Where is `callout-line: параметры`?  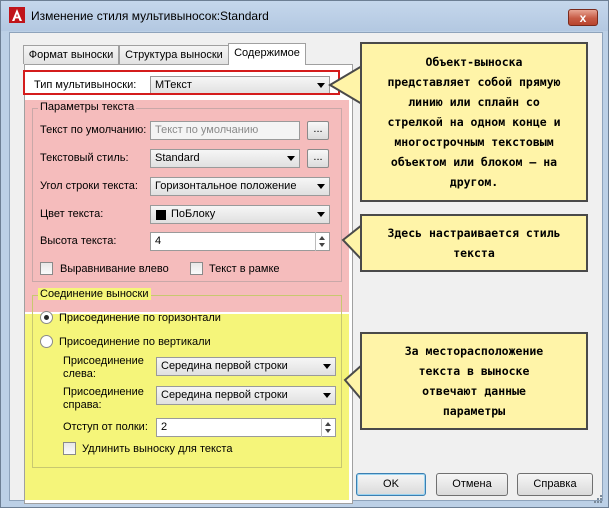
callout-line: параметры is located at coordinates (474, 411).